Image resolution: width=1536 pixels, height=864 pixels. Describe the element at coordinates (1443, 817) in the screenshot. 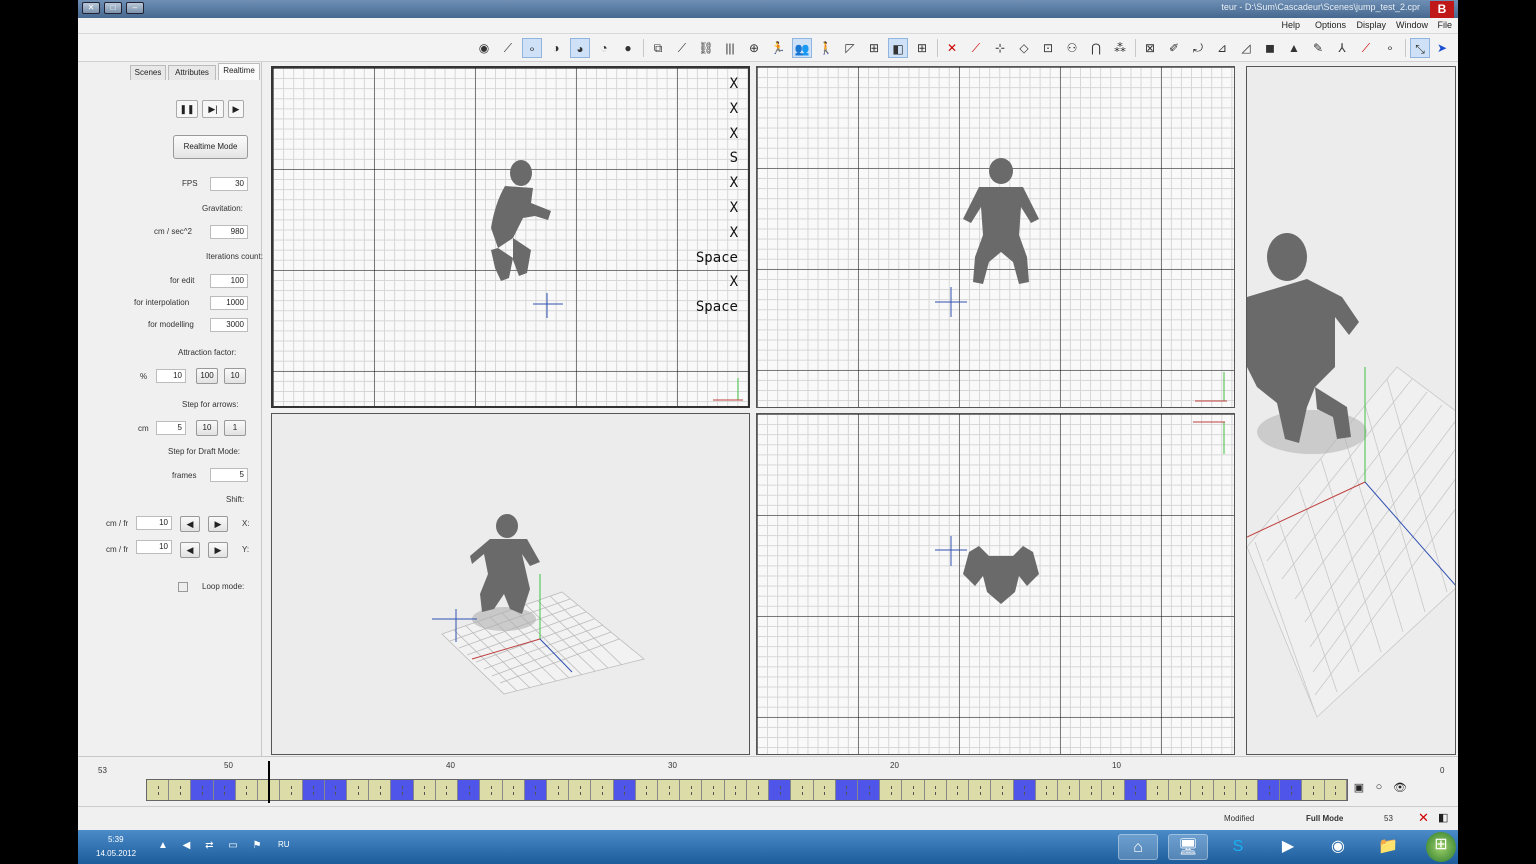

I see `panel-toggle-icon: ◧` at that location.